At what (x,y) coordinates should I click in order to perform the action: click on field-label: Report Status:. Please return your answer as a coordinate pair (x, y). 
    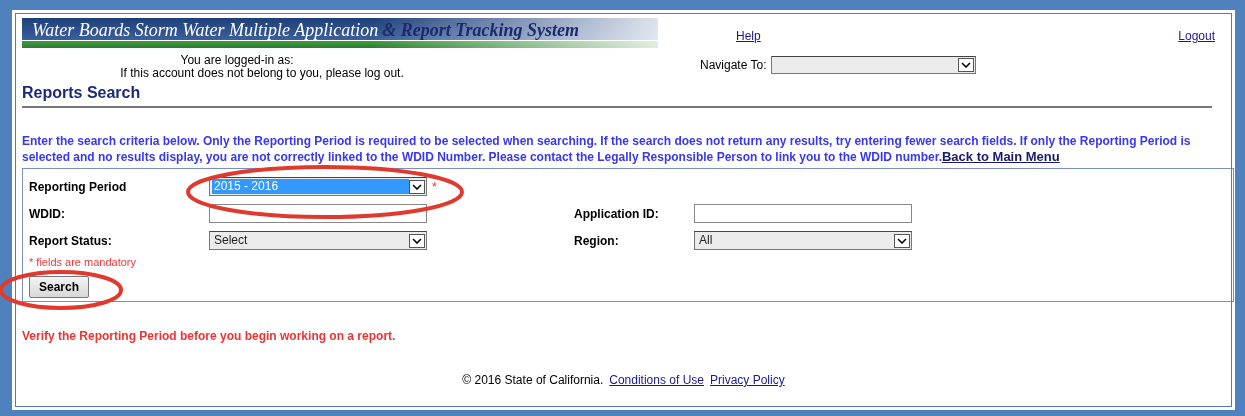
    Looking at the image, I should click on (71, 240).